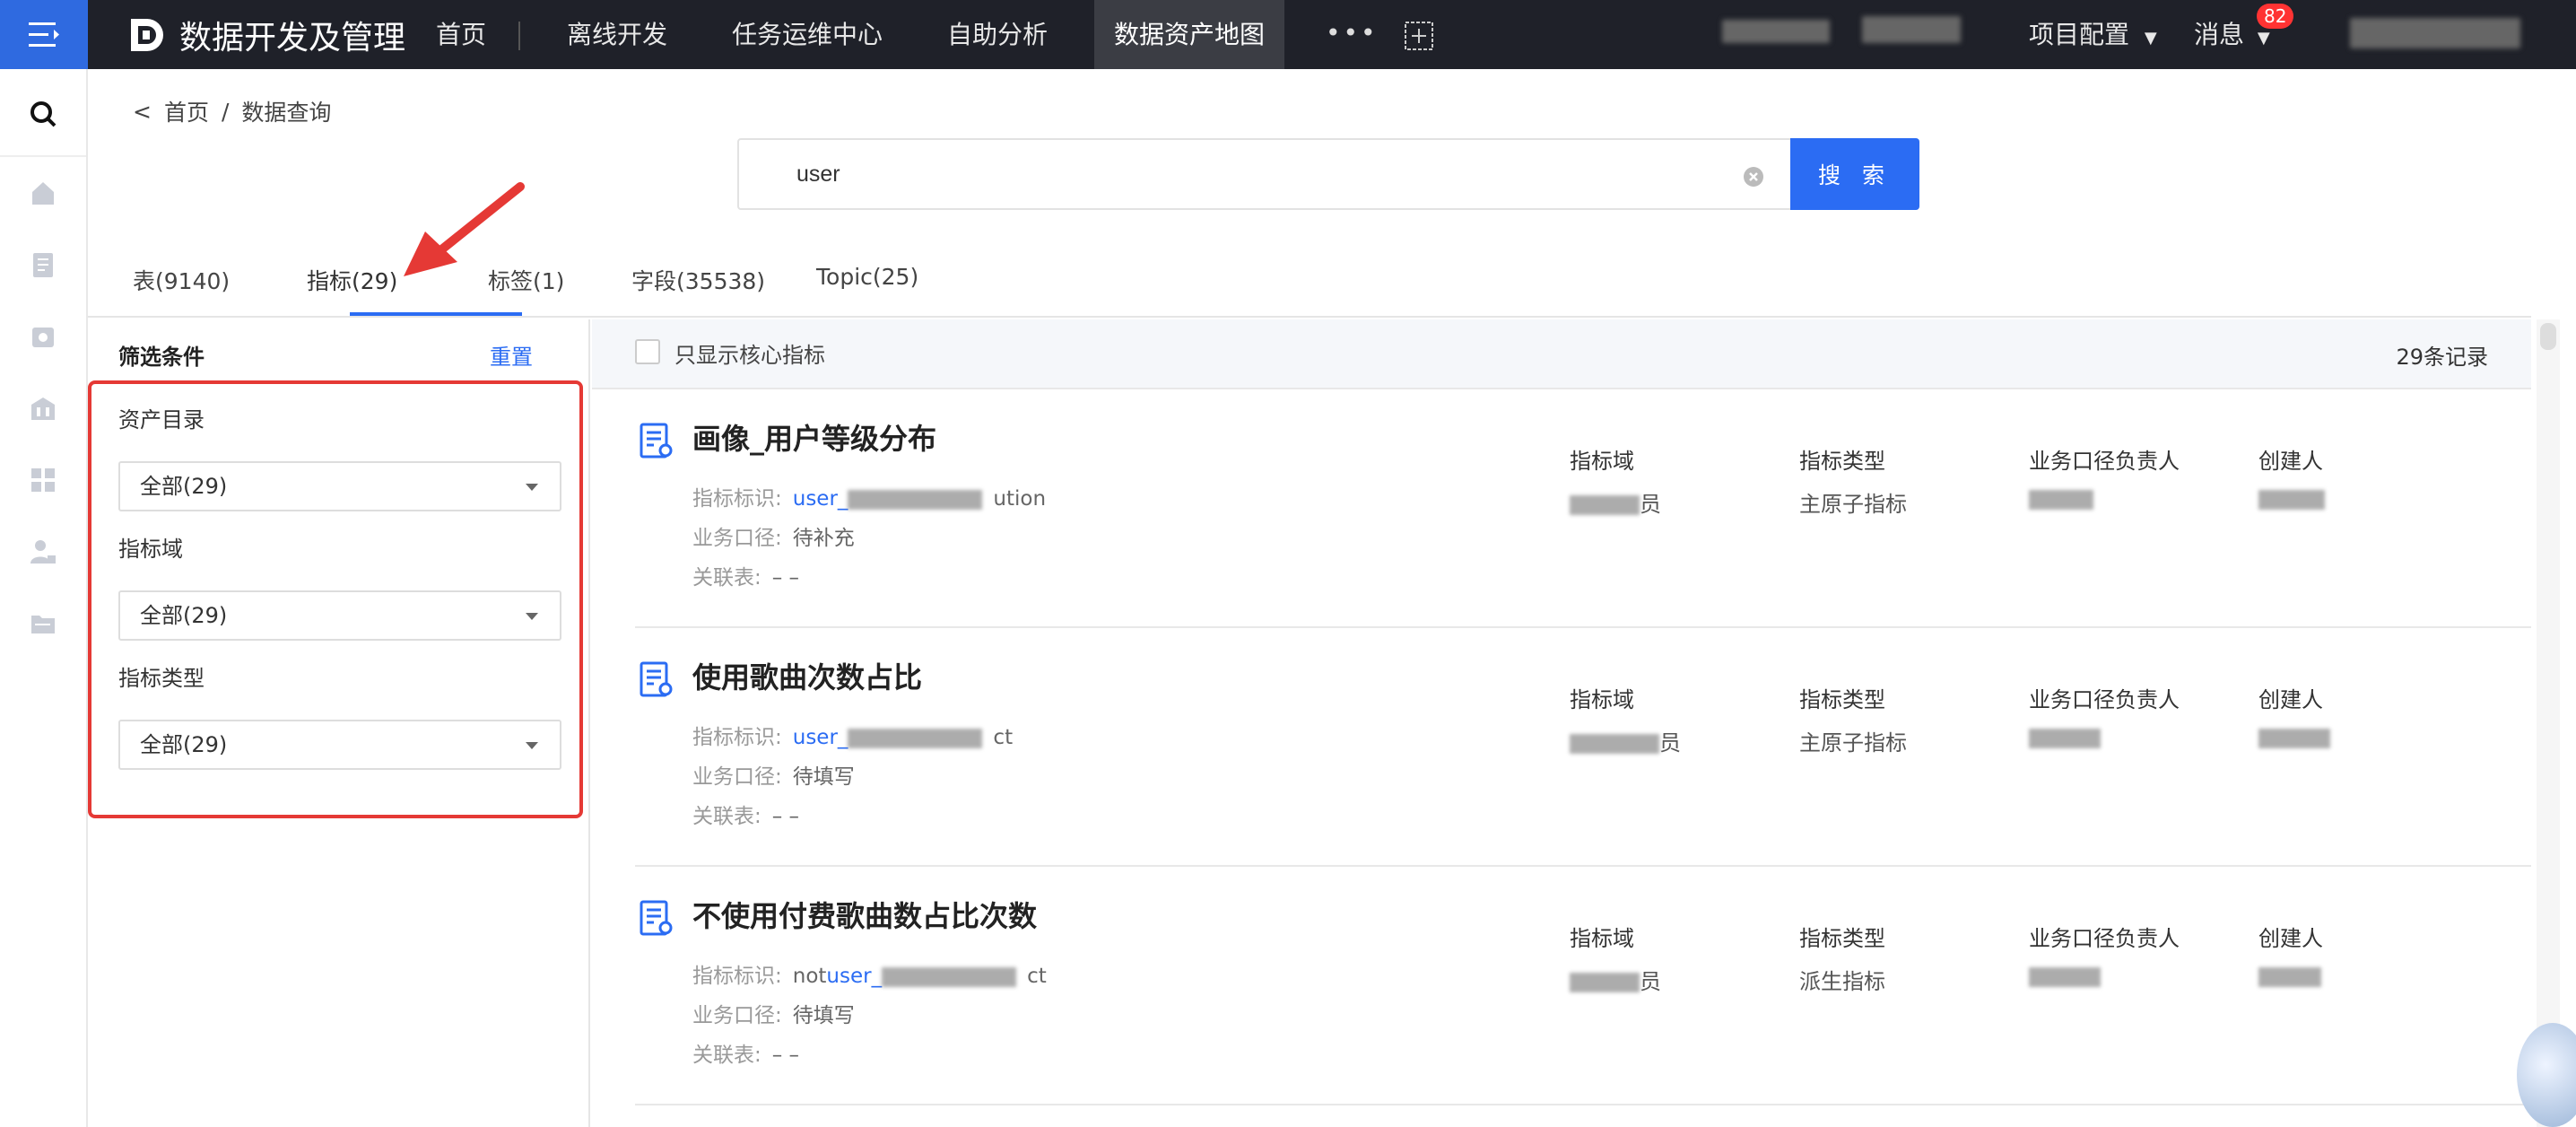 This screenshot has height=1127, width=2576. What do you see at coordinates (232, 111) in the screenshot?
I see `breadcrumb: < 首页 / 数据查询` at bounding box center [232, 111].